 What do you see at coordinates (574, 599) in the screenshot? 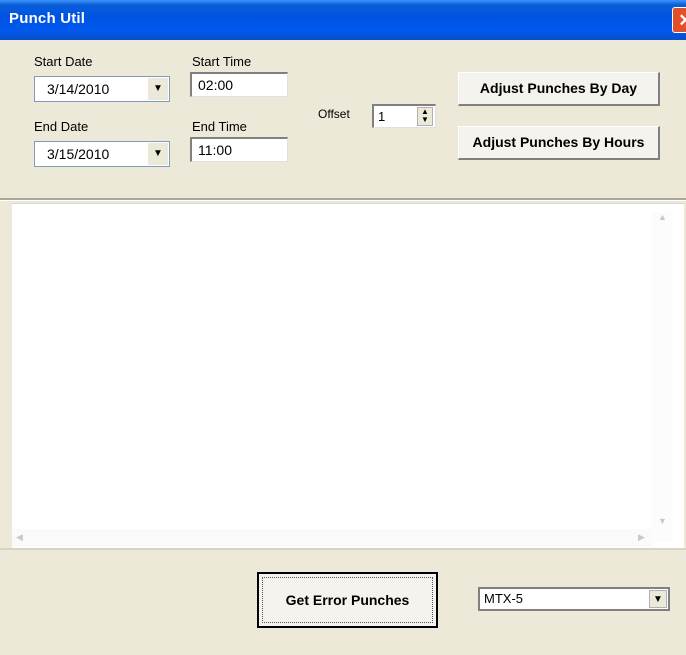
I see `device-select: MTX-5 ▼` at bounding box center [574, 599].